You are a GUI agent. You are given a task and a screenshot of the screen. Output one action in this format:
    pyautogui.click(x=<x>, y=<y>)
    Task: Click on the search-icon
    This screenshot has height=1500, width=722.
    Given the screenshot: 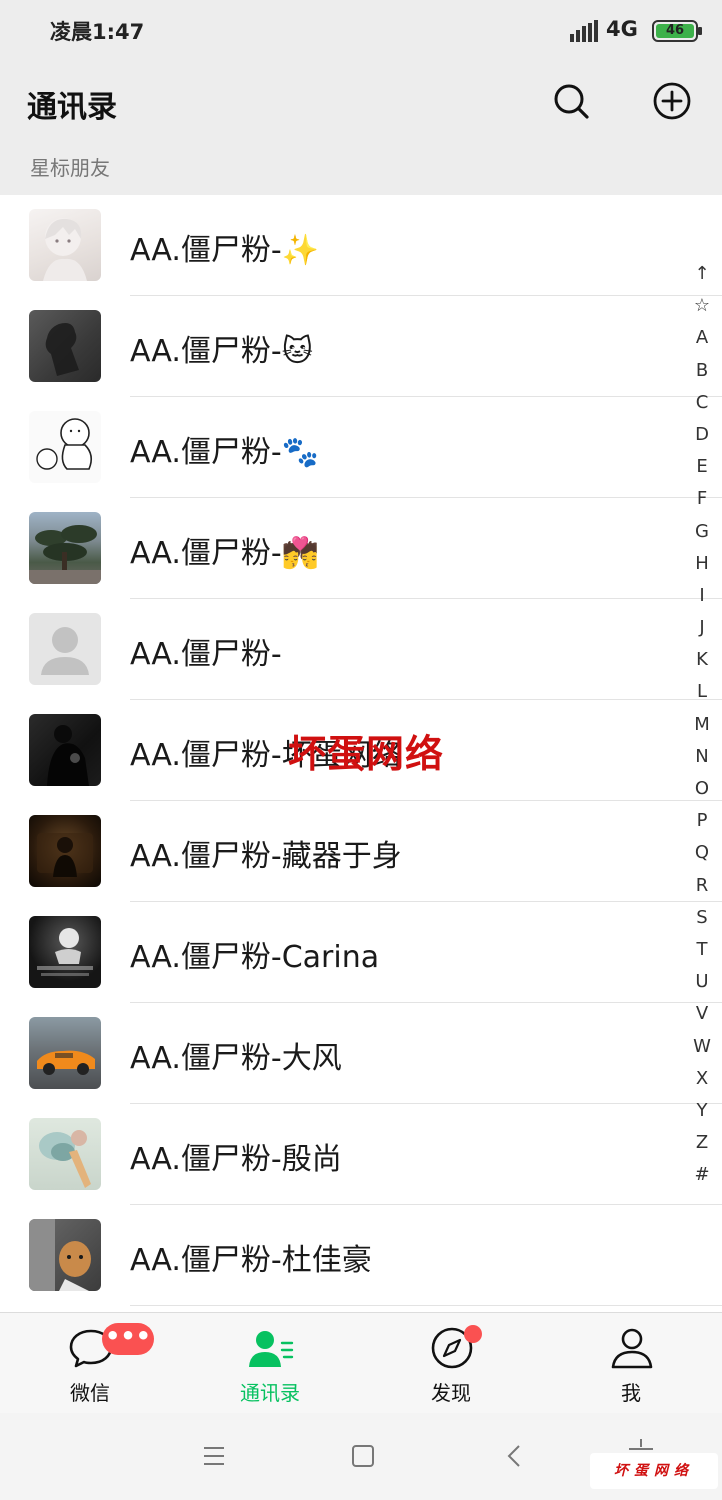 What is the action you would take?
    pyautogui.click(x=571, y=101)
    